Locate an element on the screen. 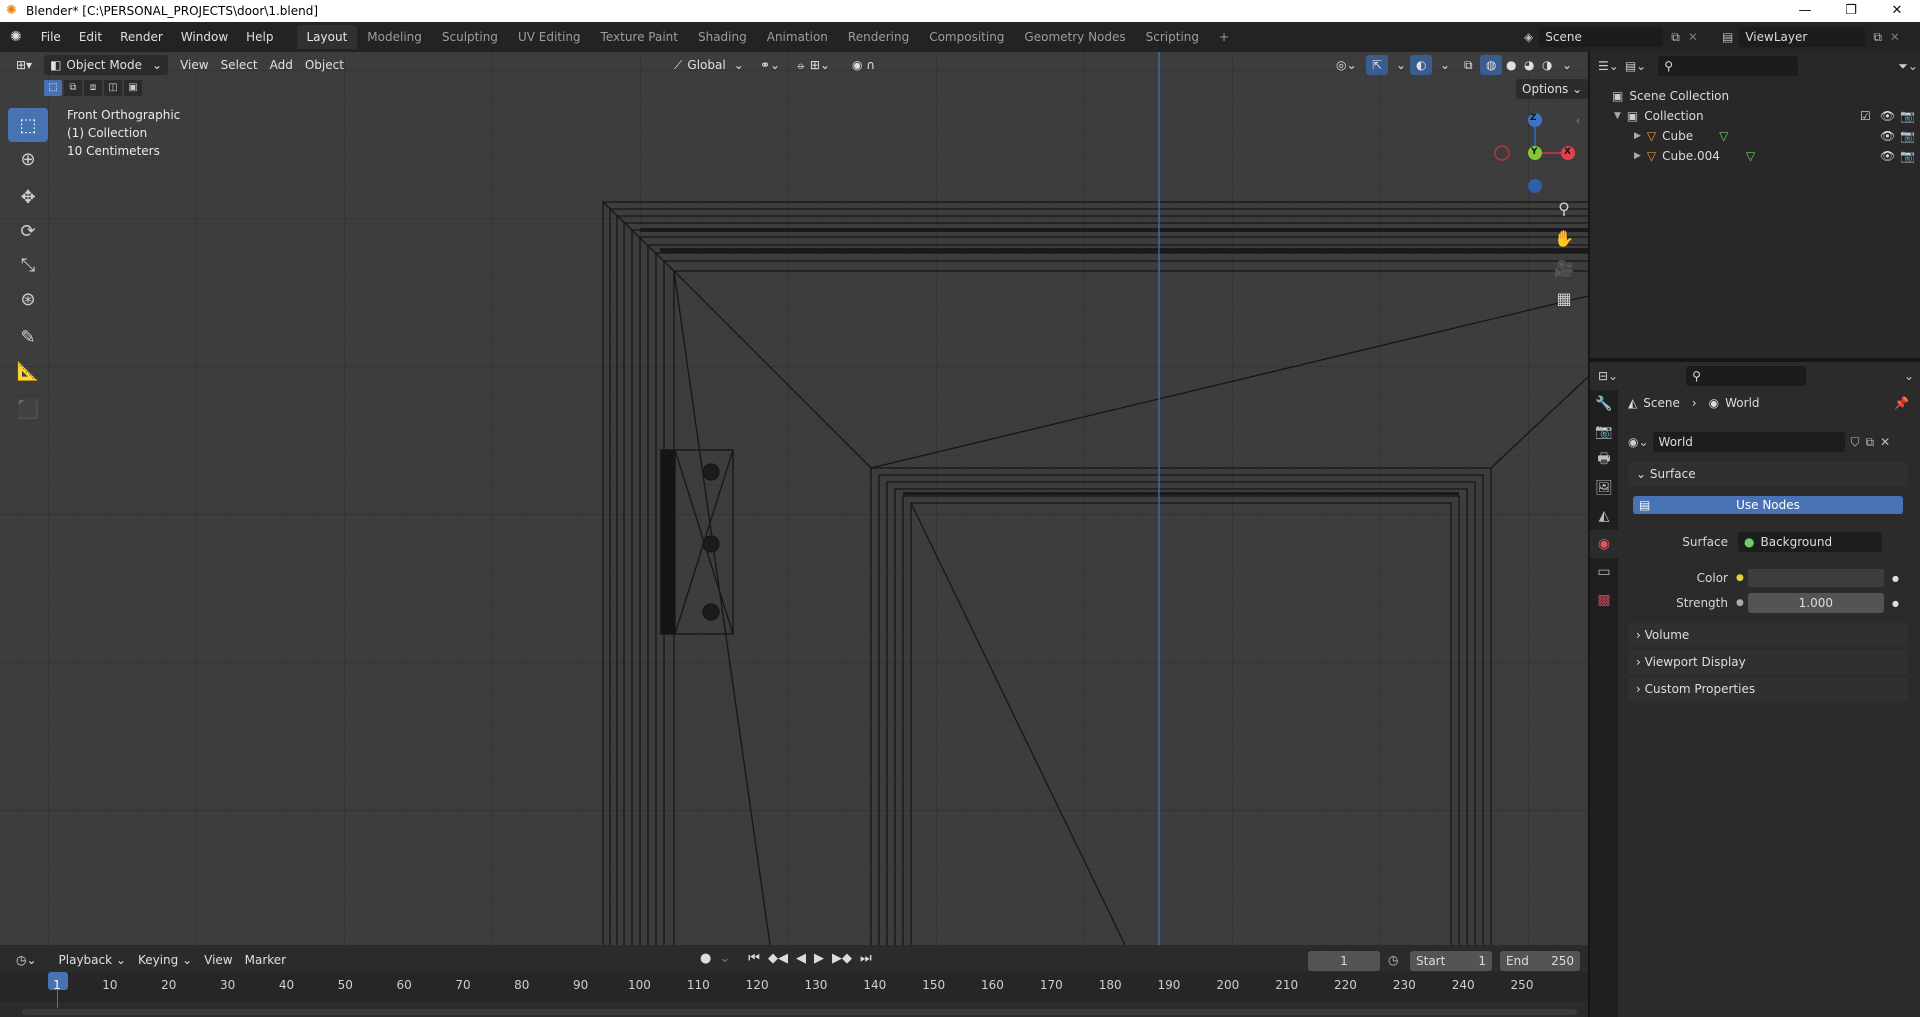 This screenshot has height=1017, width=1920. zoom-icon: ⚲ is located at coordinates (1564, 209).